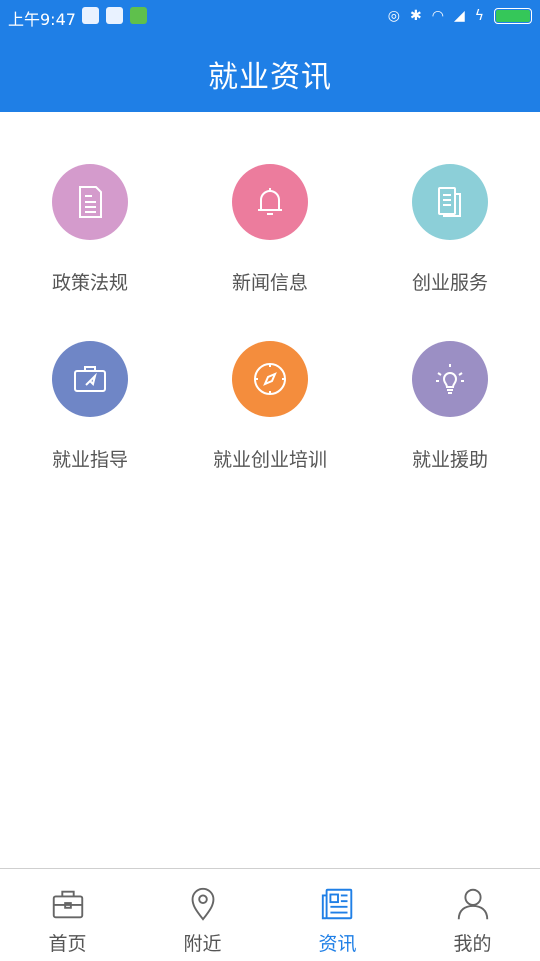 This screenshot has width=540, height=961. What do you see at coordinates (450, 244) in the screenshot?
I see `grid-item-startup-service: 创业服务` at bounding box center [450, 244].